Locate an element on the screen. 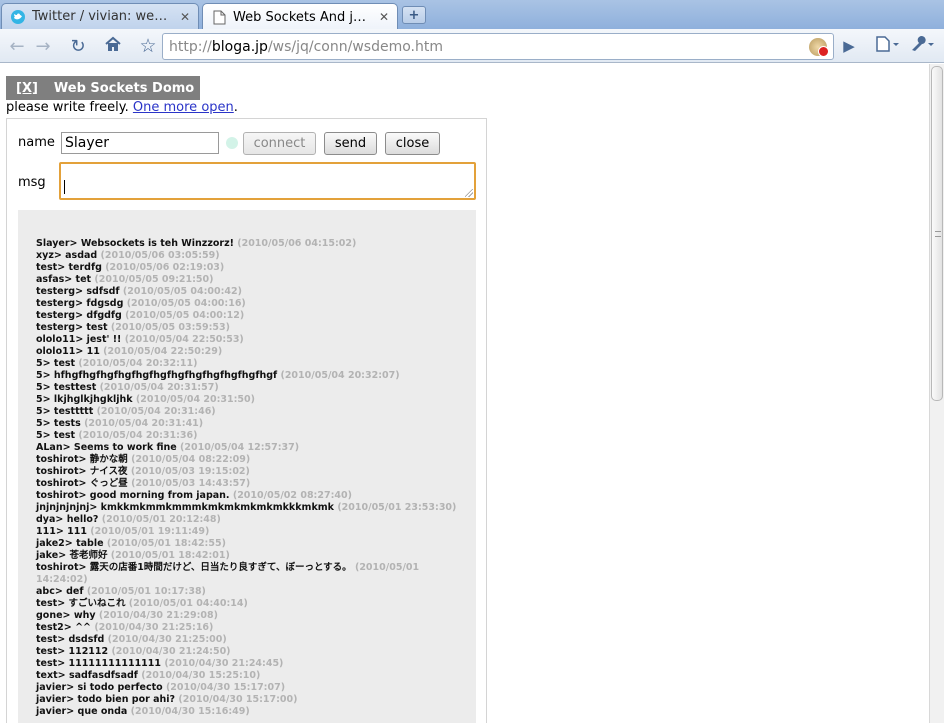 Image resolution: width=944 pixels, height=723 pixels. log-text: 111 is located at coordinates (77, 531).